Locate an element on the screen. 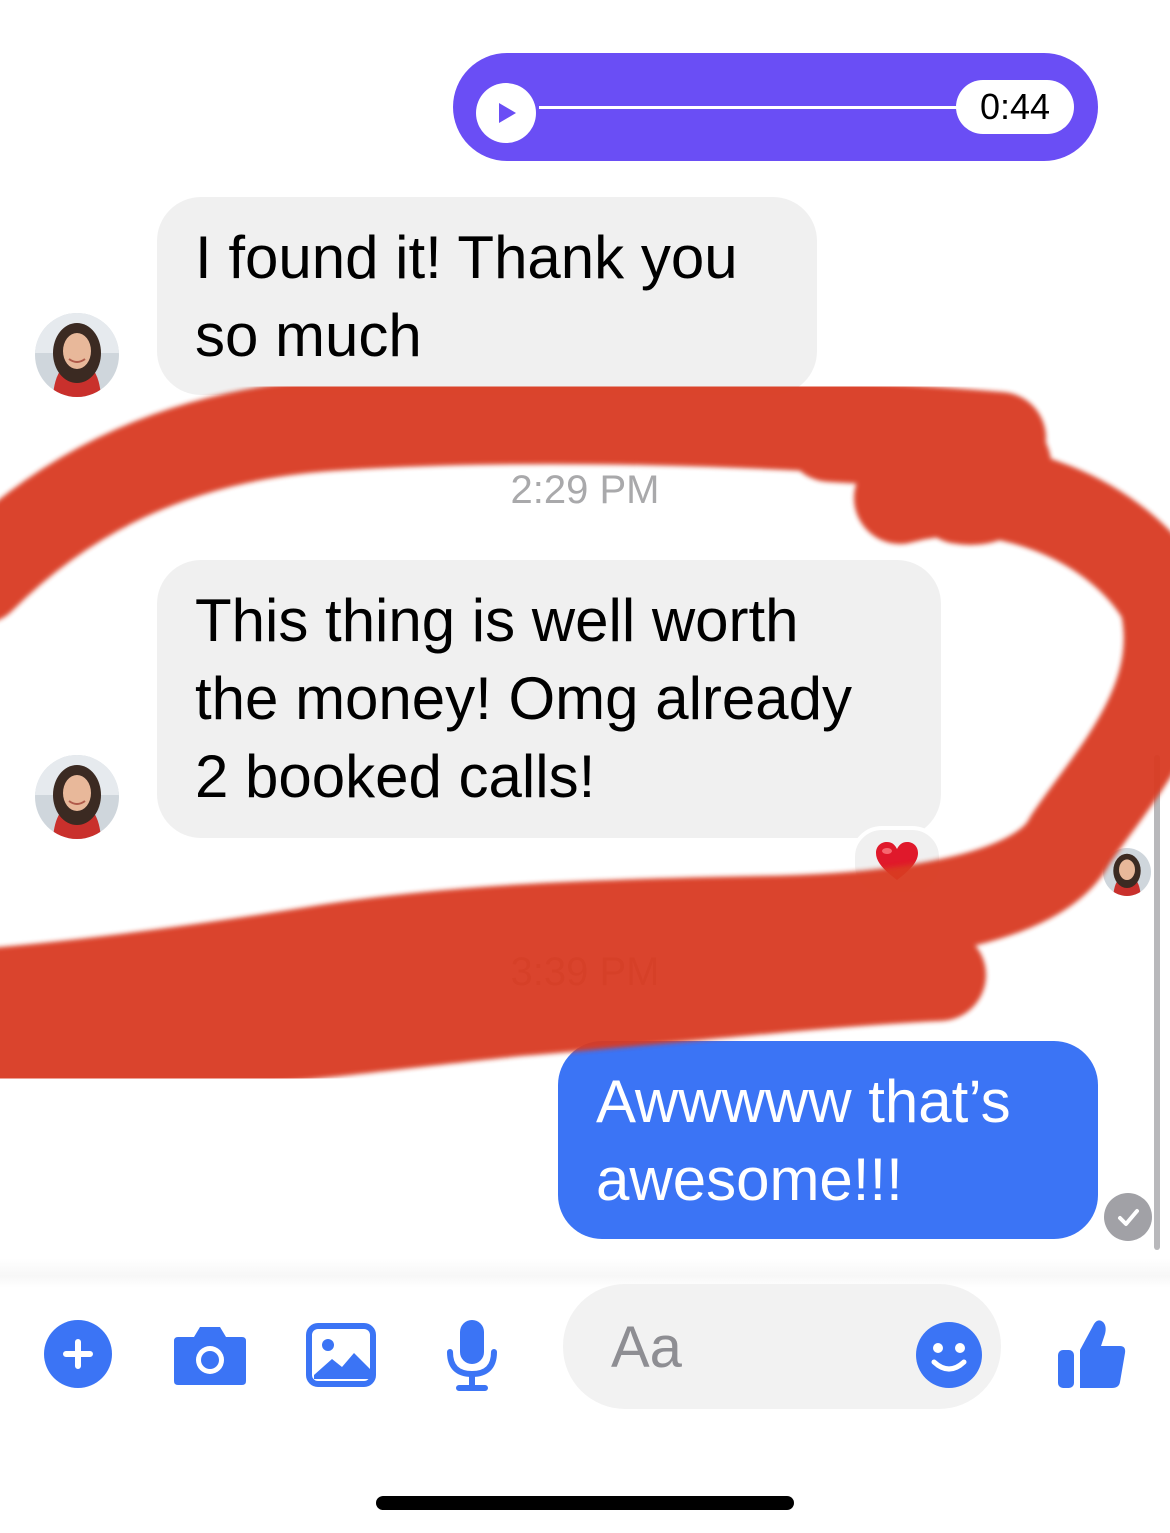 Image resolution: width=1170 pixels, height=1533 pixels. message-line: I found it! Thank you is located at coordinates (466, 257).